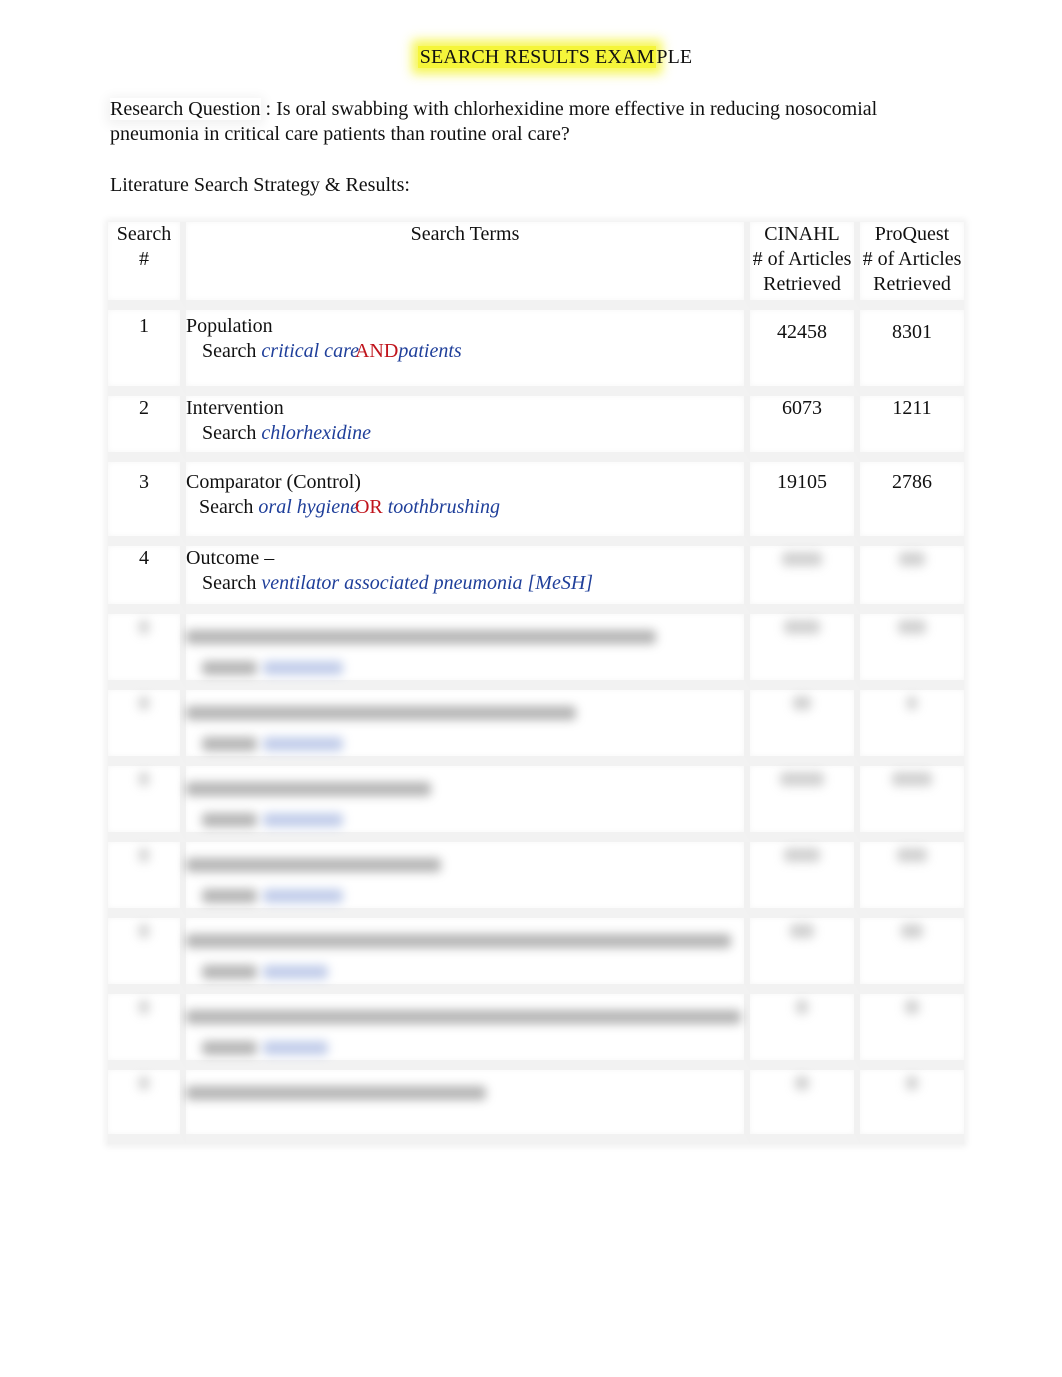 Image resolution: width=1062 pixels, height=1377 pixels. Describe the element at coordinates (443, 507) in the screenshot. I see `search-term-text: toothbrushing` at that location.